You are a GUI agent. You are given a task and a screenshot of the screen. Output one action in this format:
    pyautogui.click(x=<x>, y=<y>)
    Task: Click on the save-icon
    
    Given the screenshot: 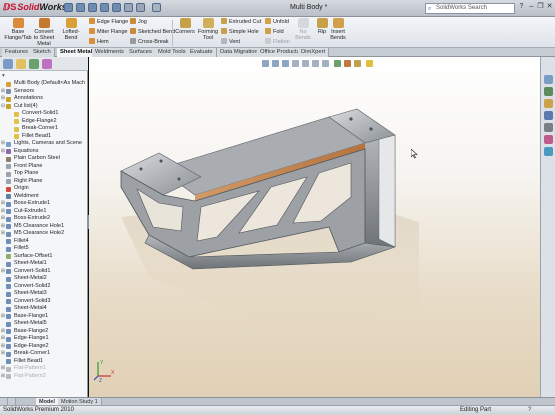 What is the action you would take?
    pyautogui.click(x=92, y=7)
    